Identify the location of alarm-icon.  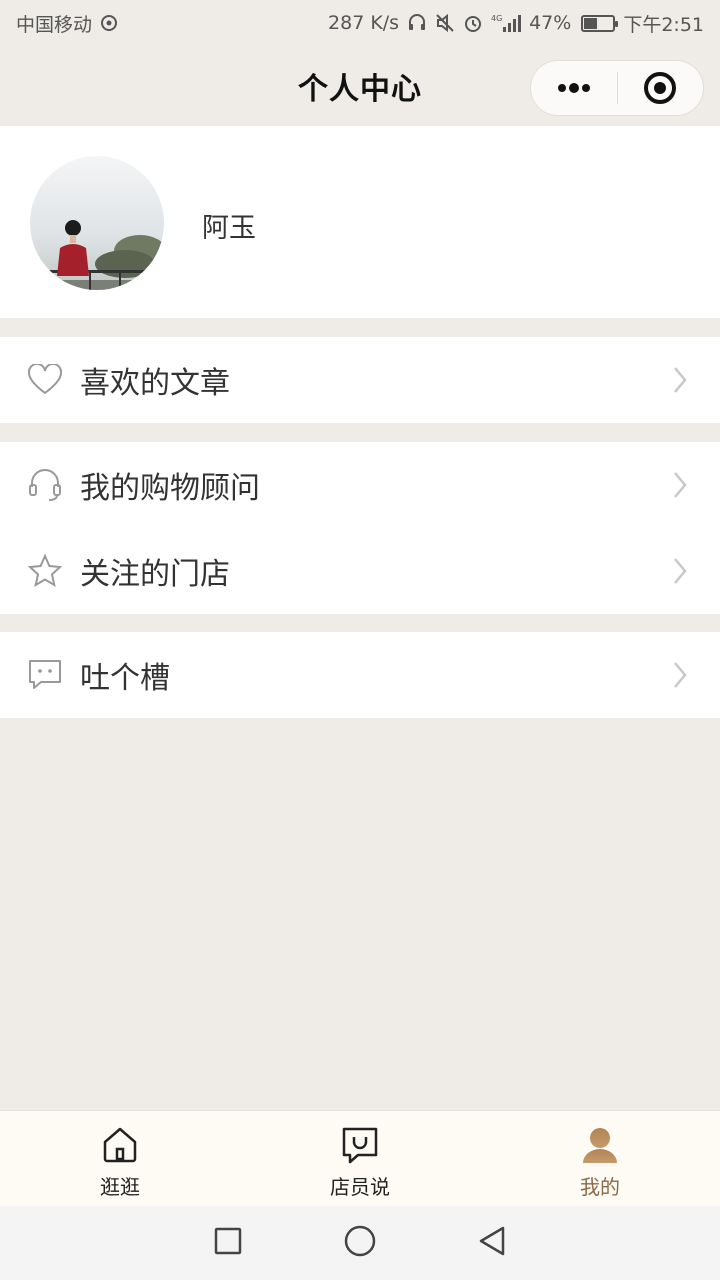
(473, 23).